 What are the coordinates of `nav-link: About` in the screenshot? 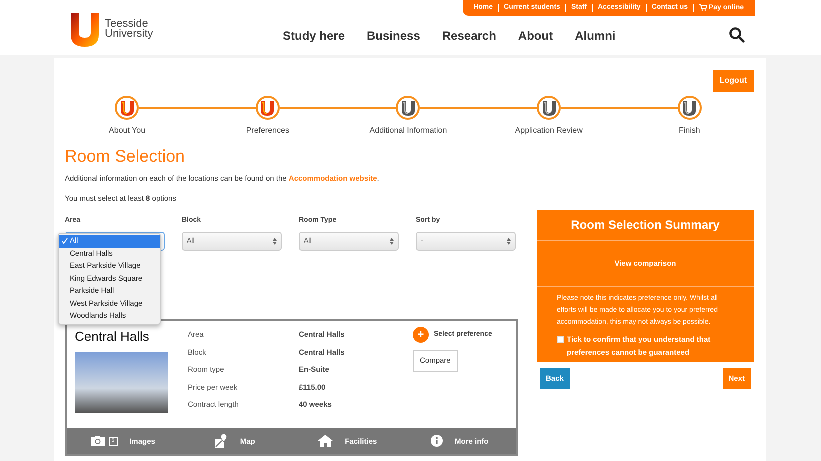 It's located at (536, 36).